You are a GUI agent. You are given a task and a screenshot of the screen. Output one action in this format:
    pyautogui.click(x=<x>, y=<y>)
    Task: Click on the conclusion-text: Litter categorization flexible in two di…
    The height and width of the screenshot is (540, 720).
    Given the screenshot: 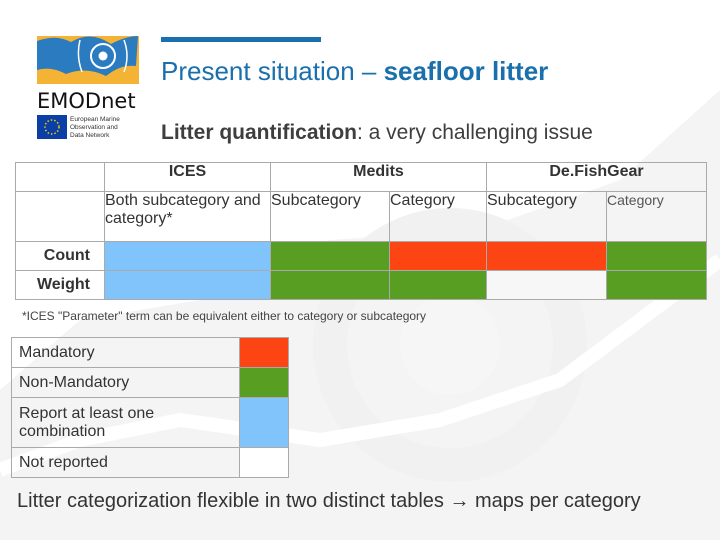 What is the action you would take?
    pyautogui.click(x=329, y=501)
    